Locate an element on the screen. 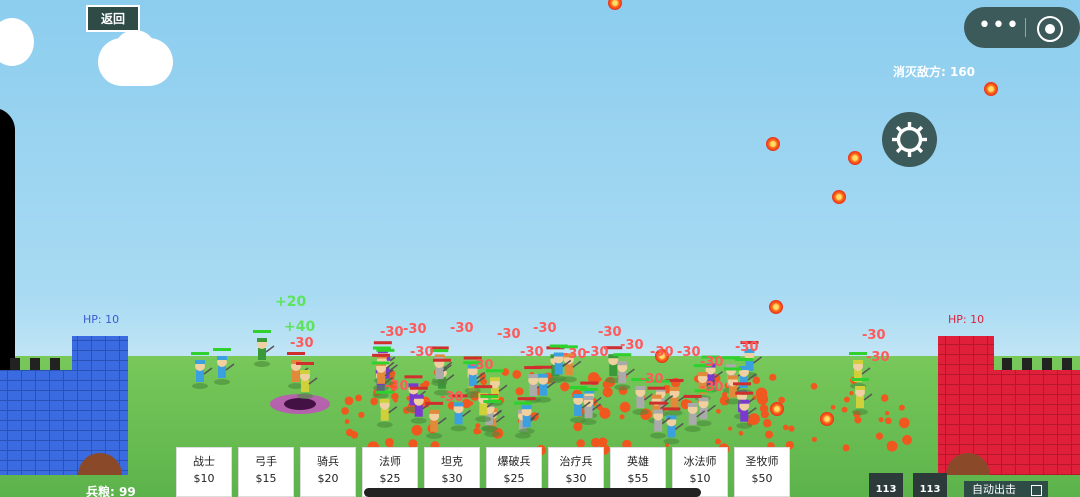 Image resolution: width=1080 pixels, height=497 pixels. settings-button is located at coordinates (909, 139).